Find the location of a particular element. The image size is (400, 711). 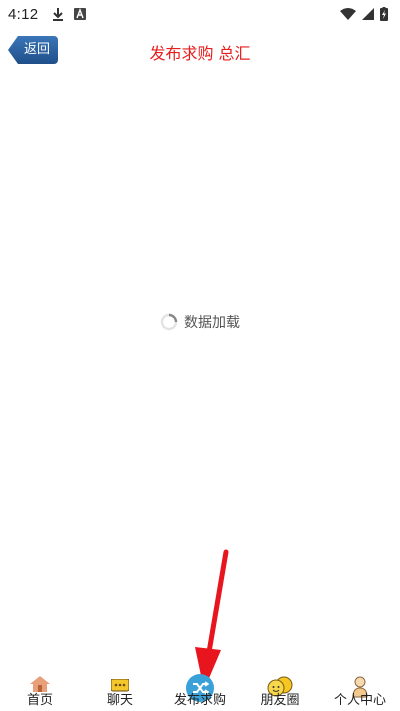

nav-label-publish: 发布求购 is located at coordinates (199, 700).